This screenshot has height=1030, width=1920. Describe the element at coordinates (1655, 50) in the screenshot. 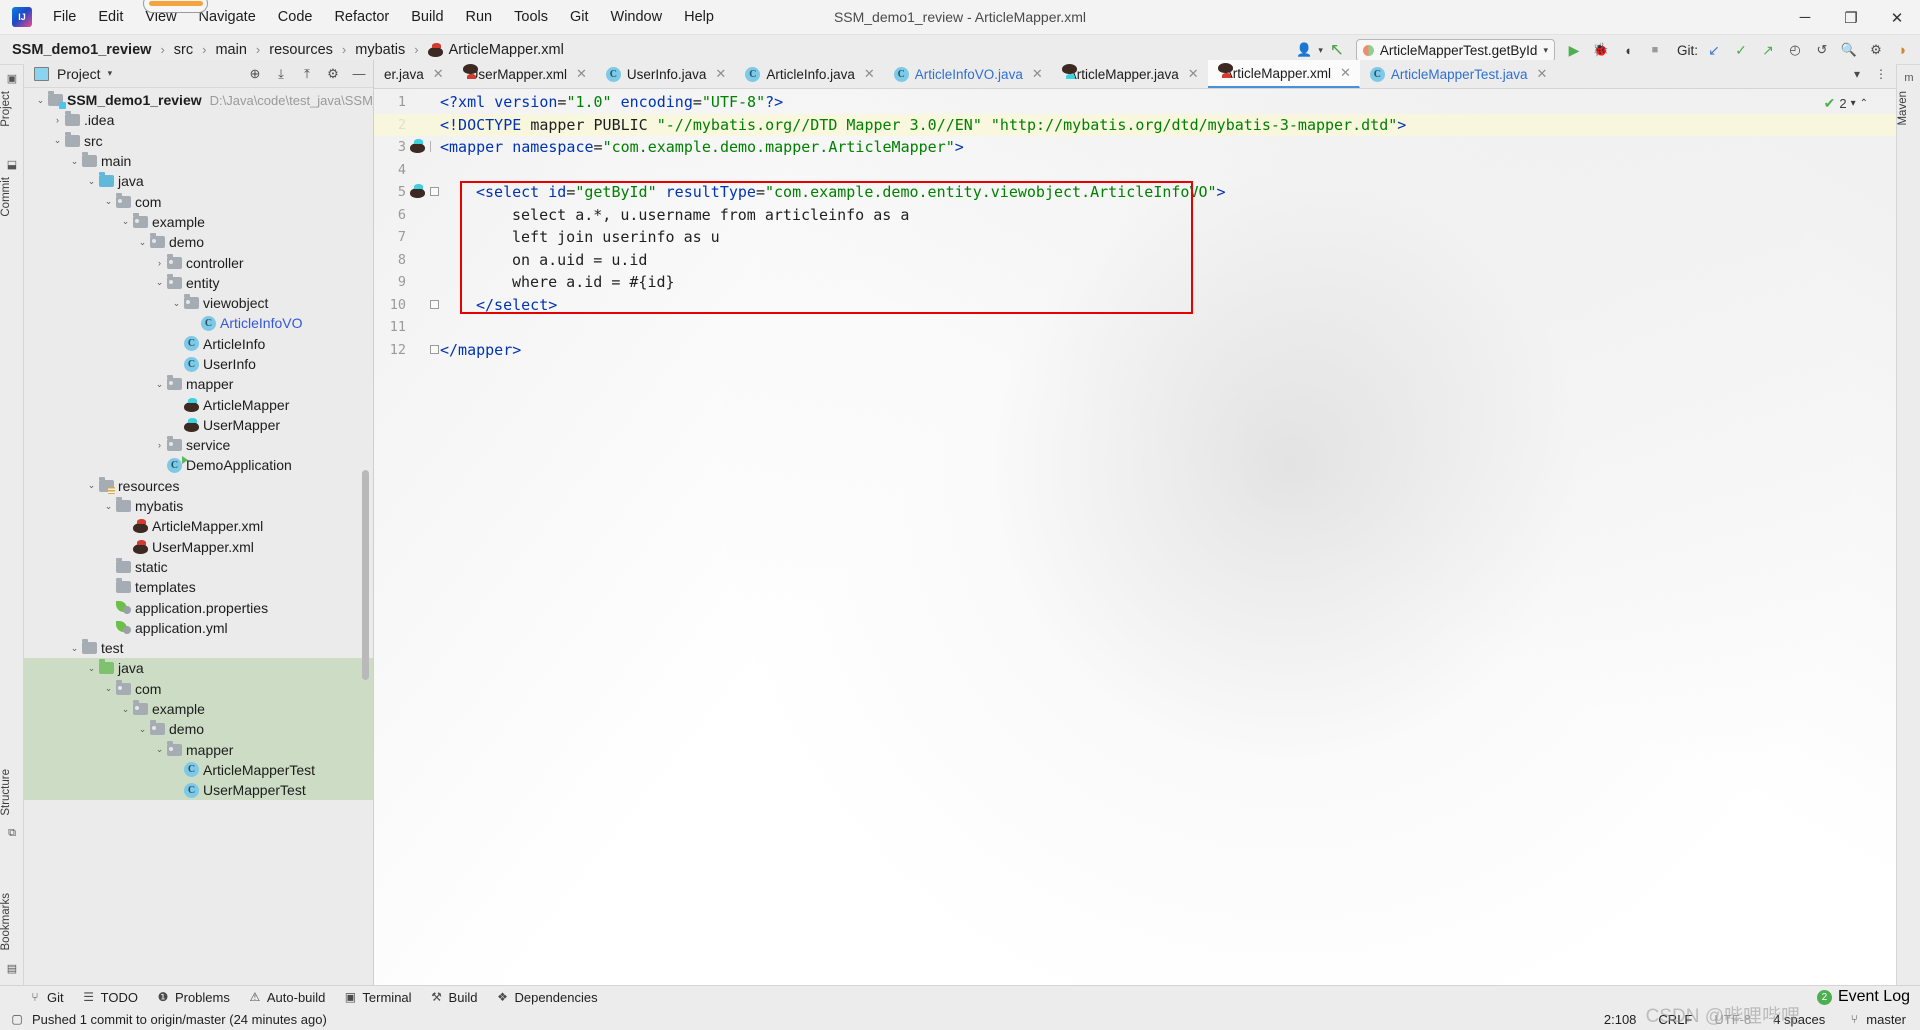

I see `stop-button: ■` at that location.